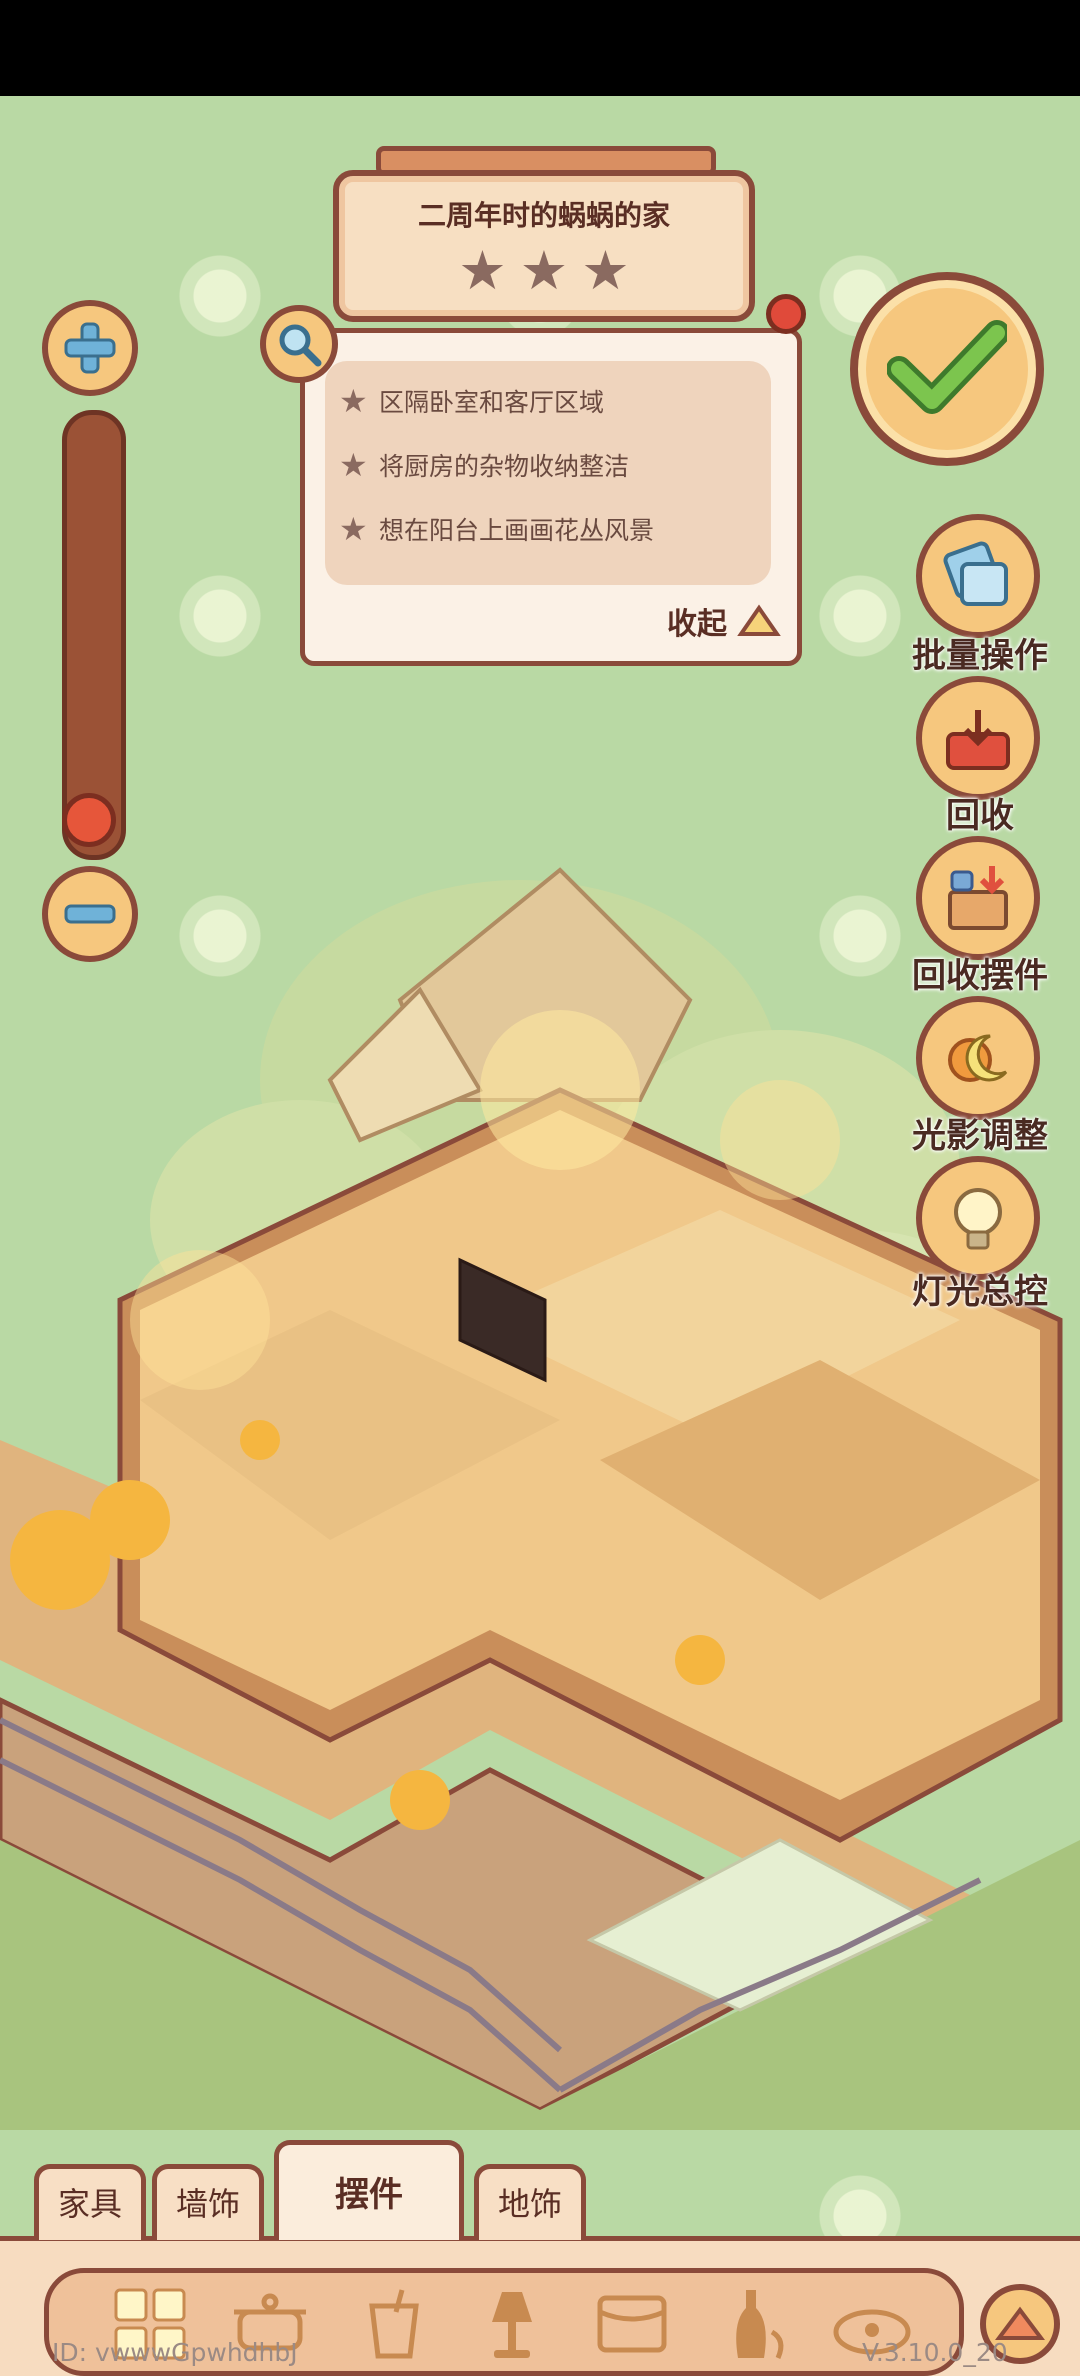 This screenshot has width=1080, height=2376. I want to click on quest-item: ★ 区隔卧室和客厅区域, so click(471, 401).